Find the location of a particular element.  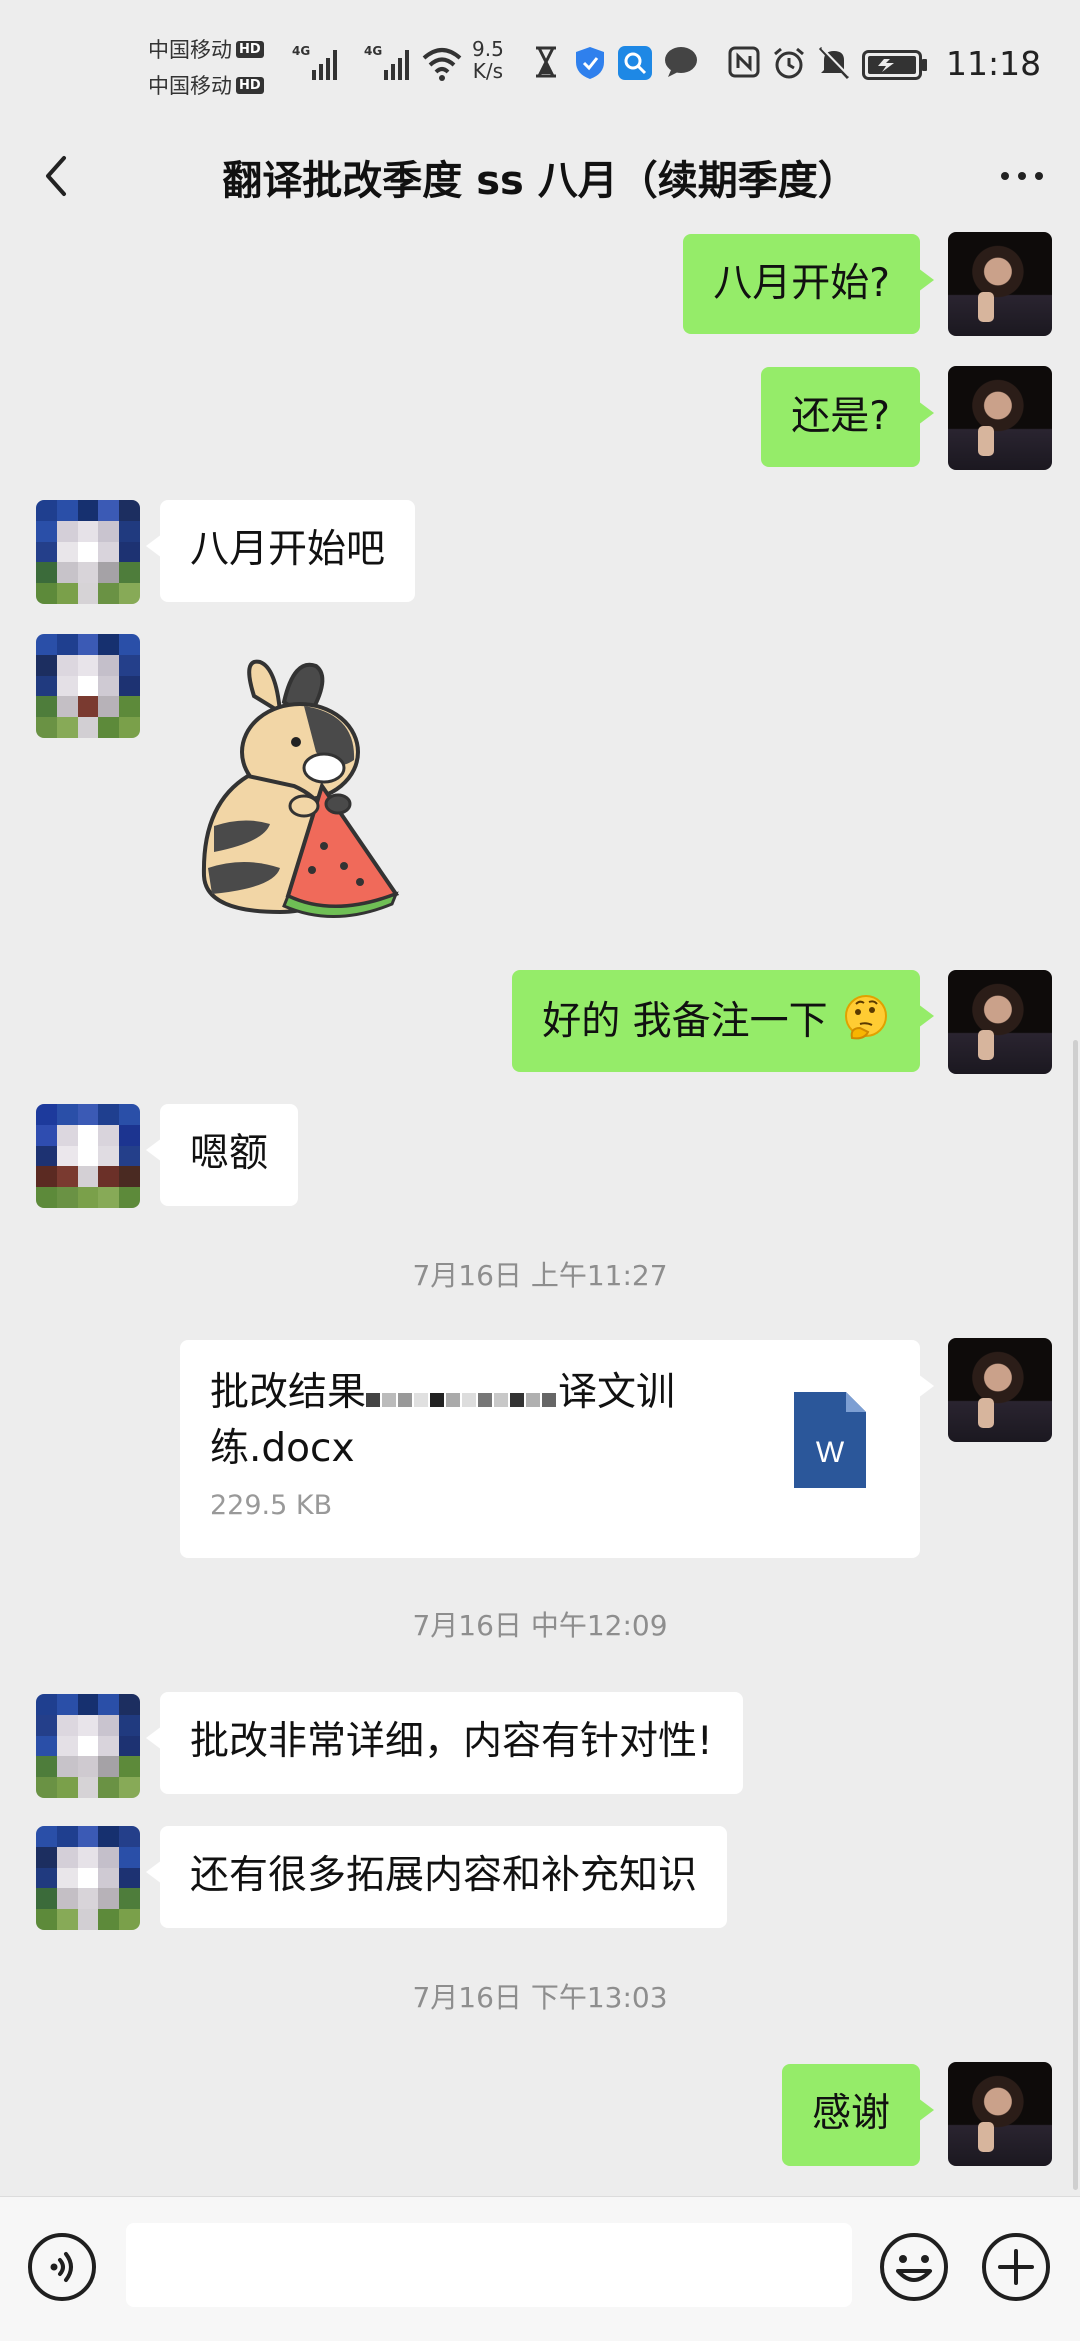

hd-badge-2: HD is located at coordinates (250, 85).